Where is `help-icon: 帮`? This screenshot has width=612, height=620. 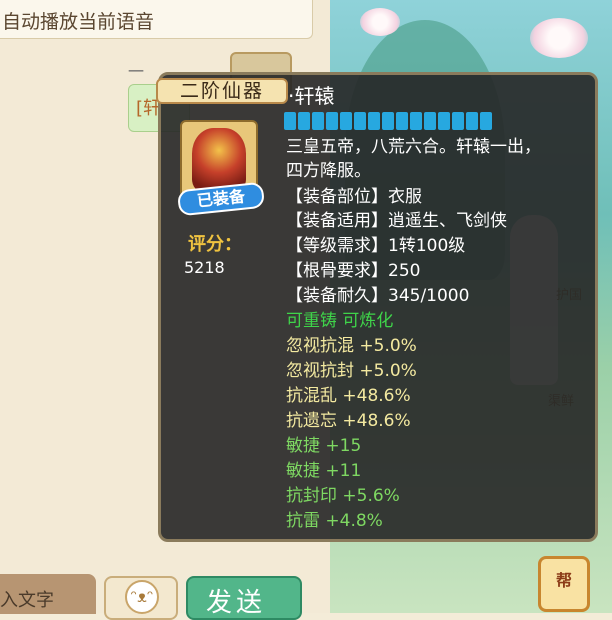 help-icon: 帮 is located at coordinates (564, 584).